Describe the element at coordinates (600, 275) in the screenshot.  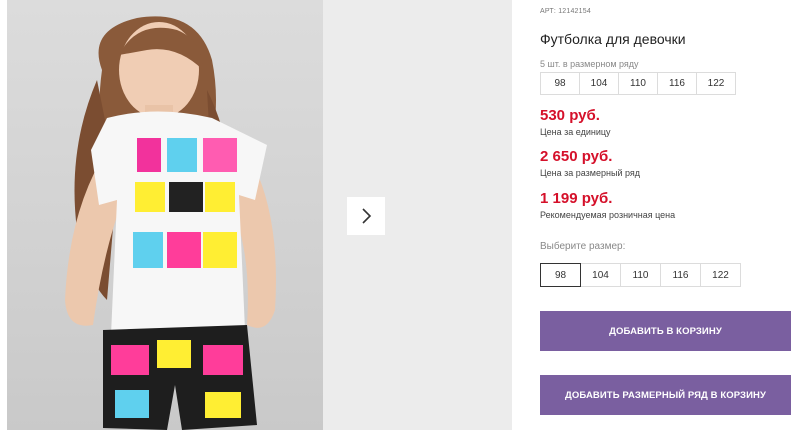
I see `size-option-104: 104` at that location.